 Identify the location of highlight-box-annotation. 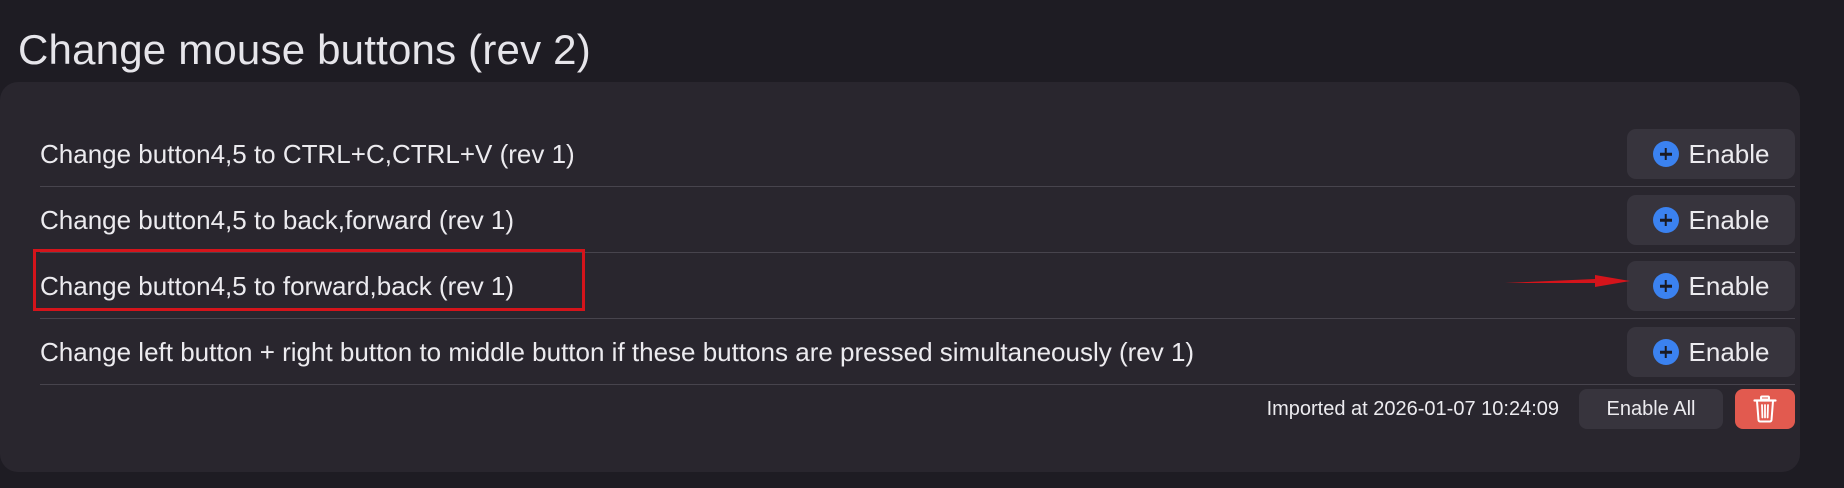
(309, 280).